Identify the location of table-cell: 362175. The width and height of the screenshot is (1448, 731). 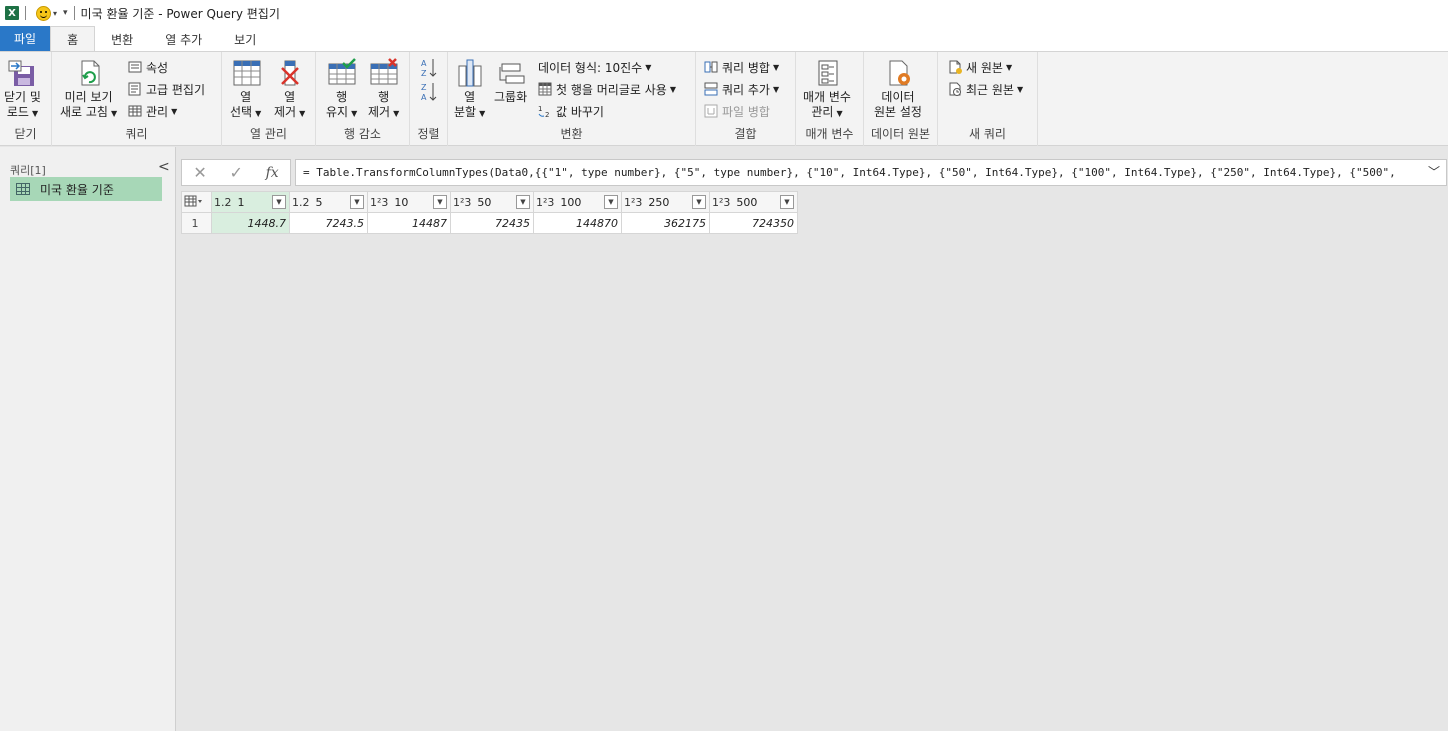
(665, 223).